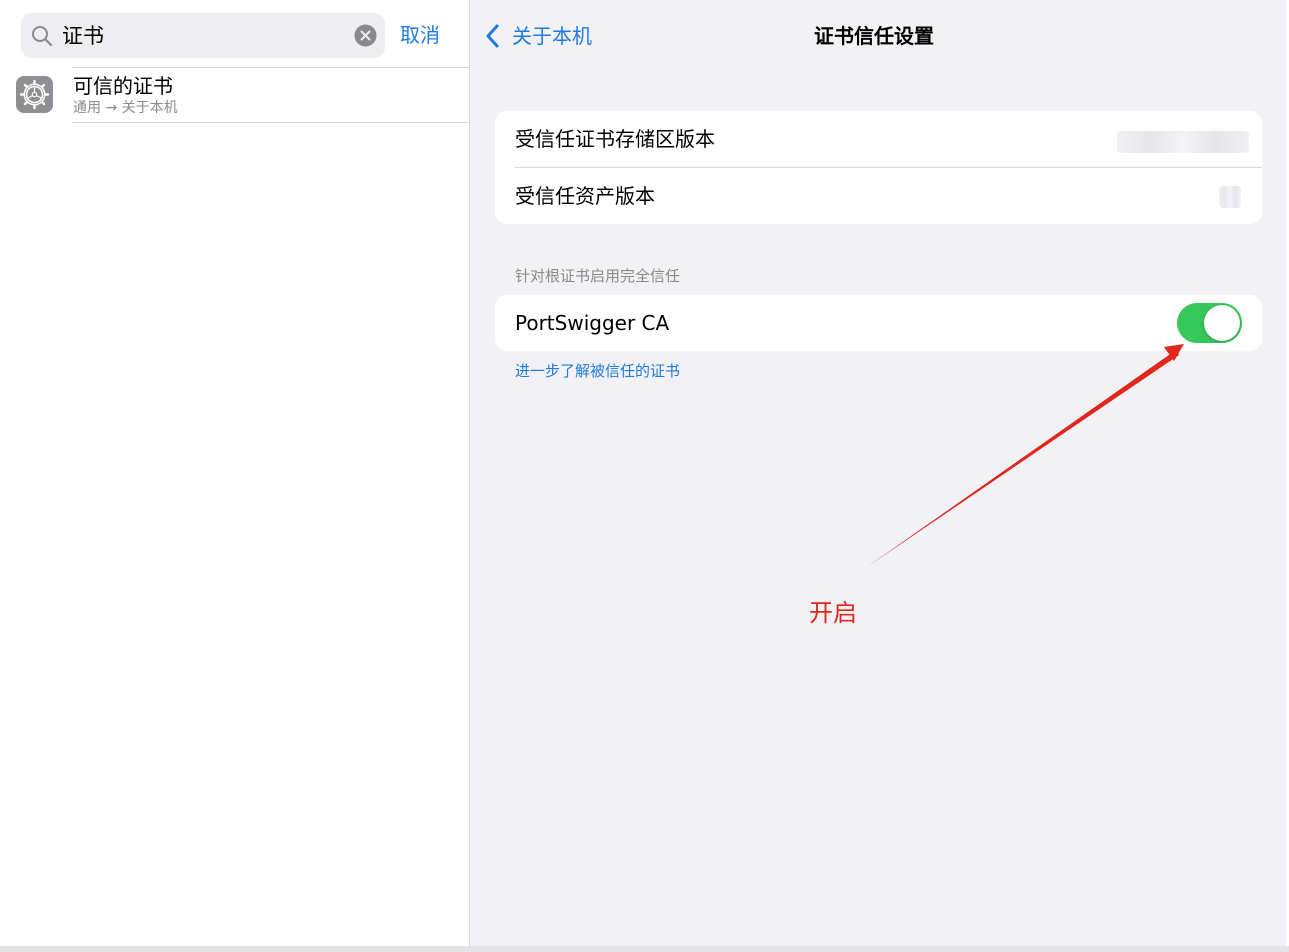 This screenshot has height=952, width=1289. Describe the element at coordinates (203, 35) in the screenshot. I see `search-bar: 证书` at that location.